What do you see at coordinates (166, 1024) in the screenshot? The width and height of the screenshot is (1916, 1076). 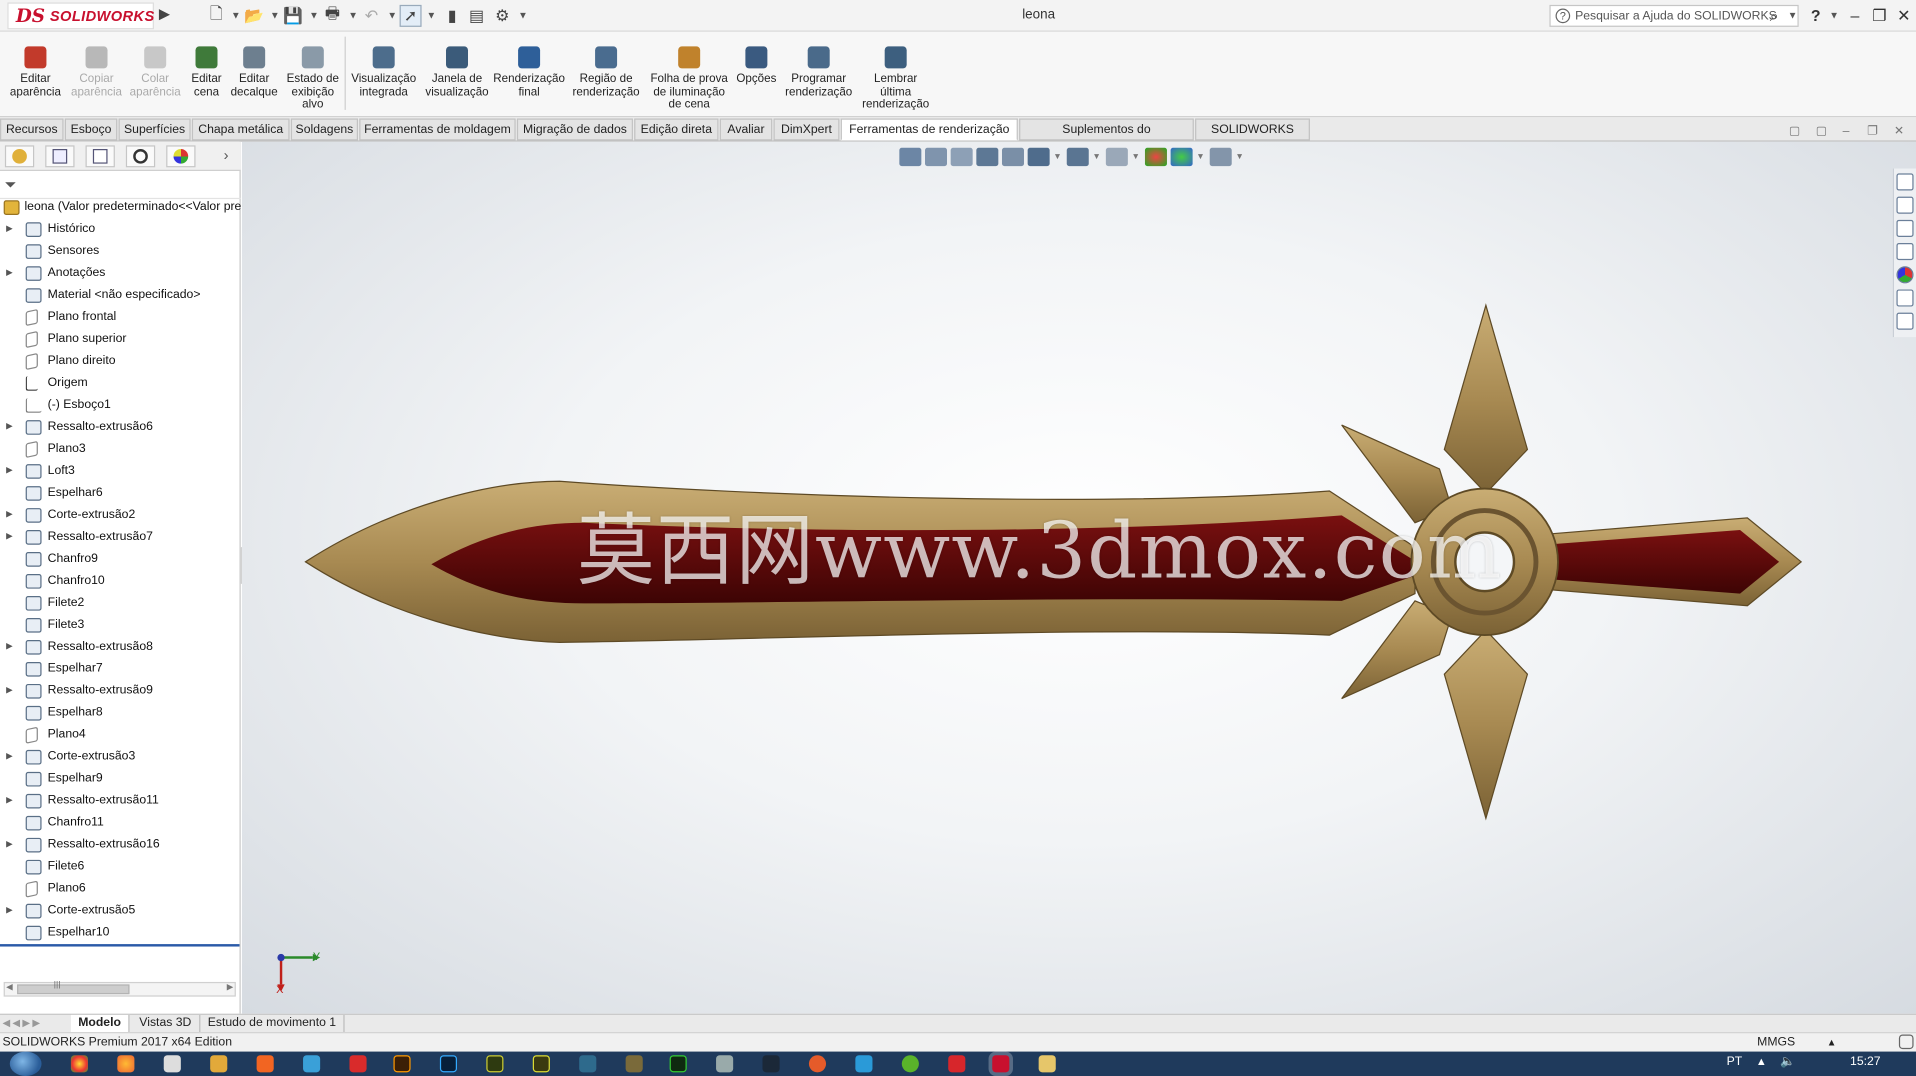 I see `bottom-tab: Vistas 3D` at bounding box center [166, 1024].